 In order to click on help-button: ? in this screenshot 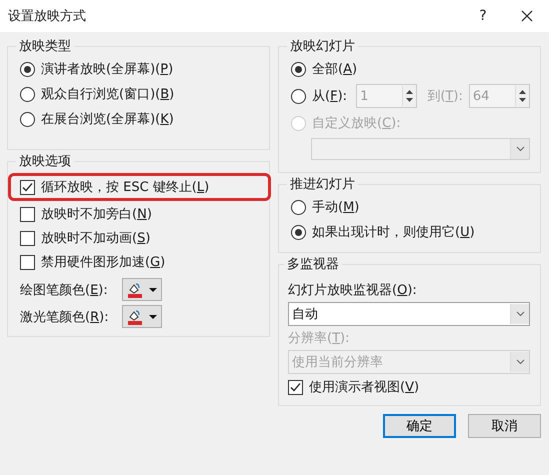, I will do `click(483, 16)`.